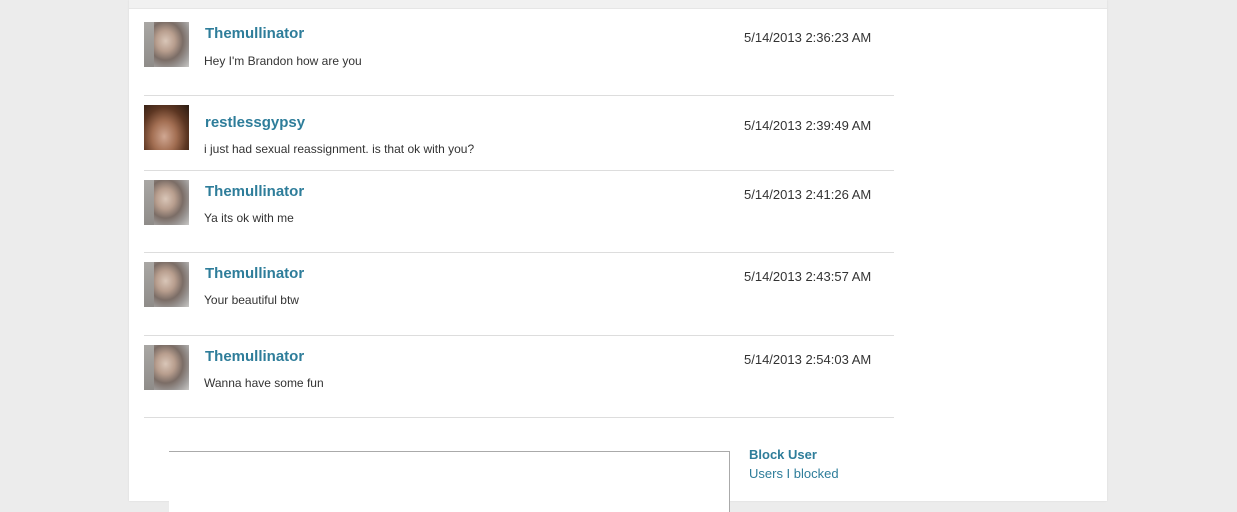 This screenshot has width=1237, height=512. I want to click on message-timestamp: 5/14/2013 2:54:03 AM, so click(808, 359).